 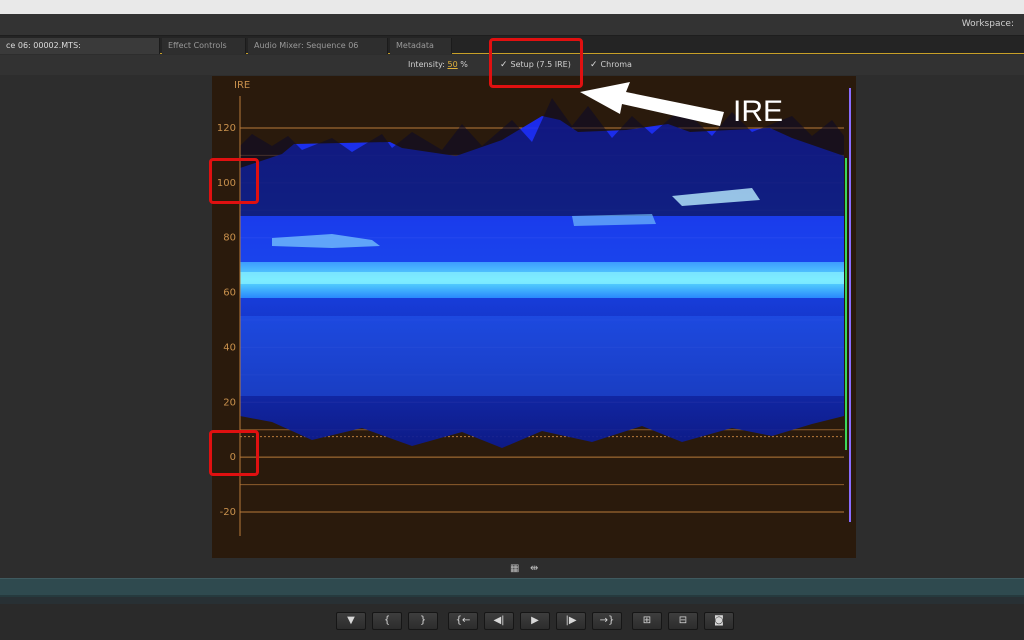 I want to click on annotation-label: IRE, so click(x=758, y=111).